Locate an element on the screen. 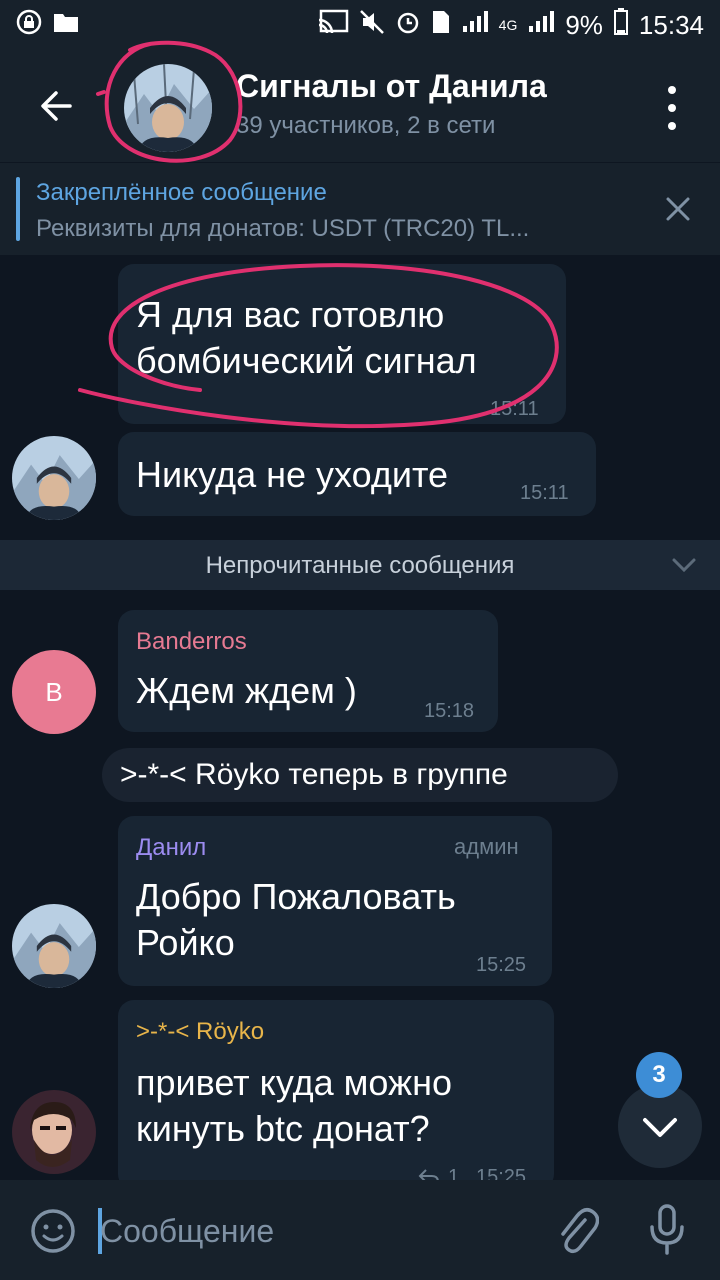 The image size is (720, 1280). message-bubble: Banderros Ждем ждем ) 15:18 is located at coordinates (308, 671).